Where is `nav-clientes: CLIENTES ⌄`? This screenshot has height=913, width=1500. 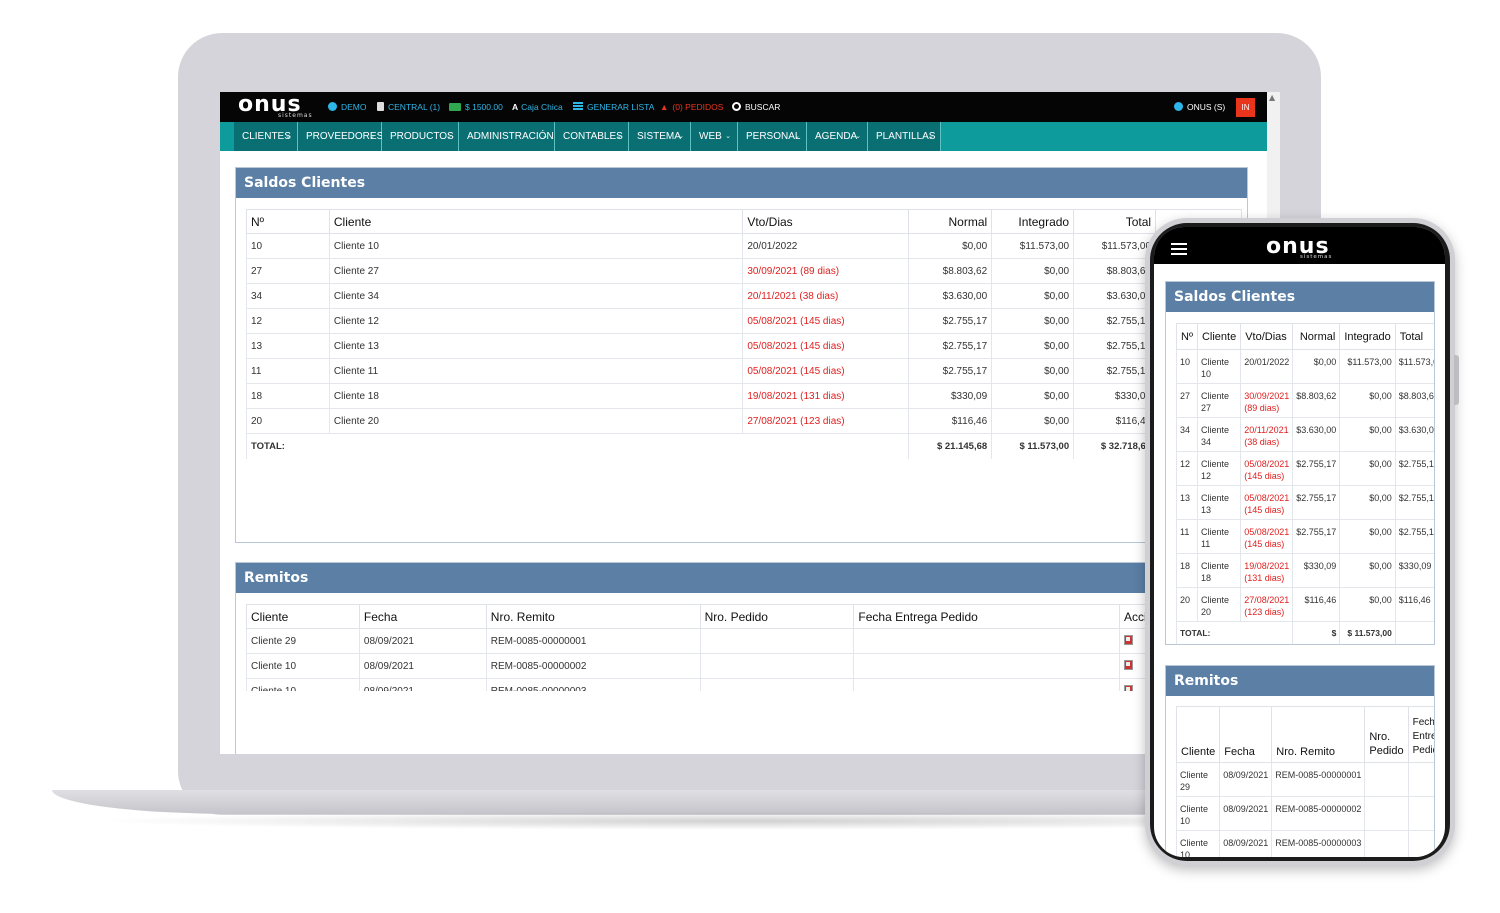
nav-clientes: CLIENTES ⌄ is located at coordinates (266, 136).